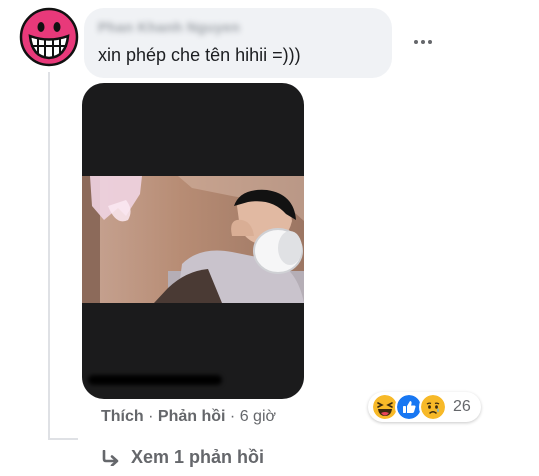  I want to click on video-frame, so click(193, 239).